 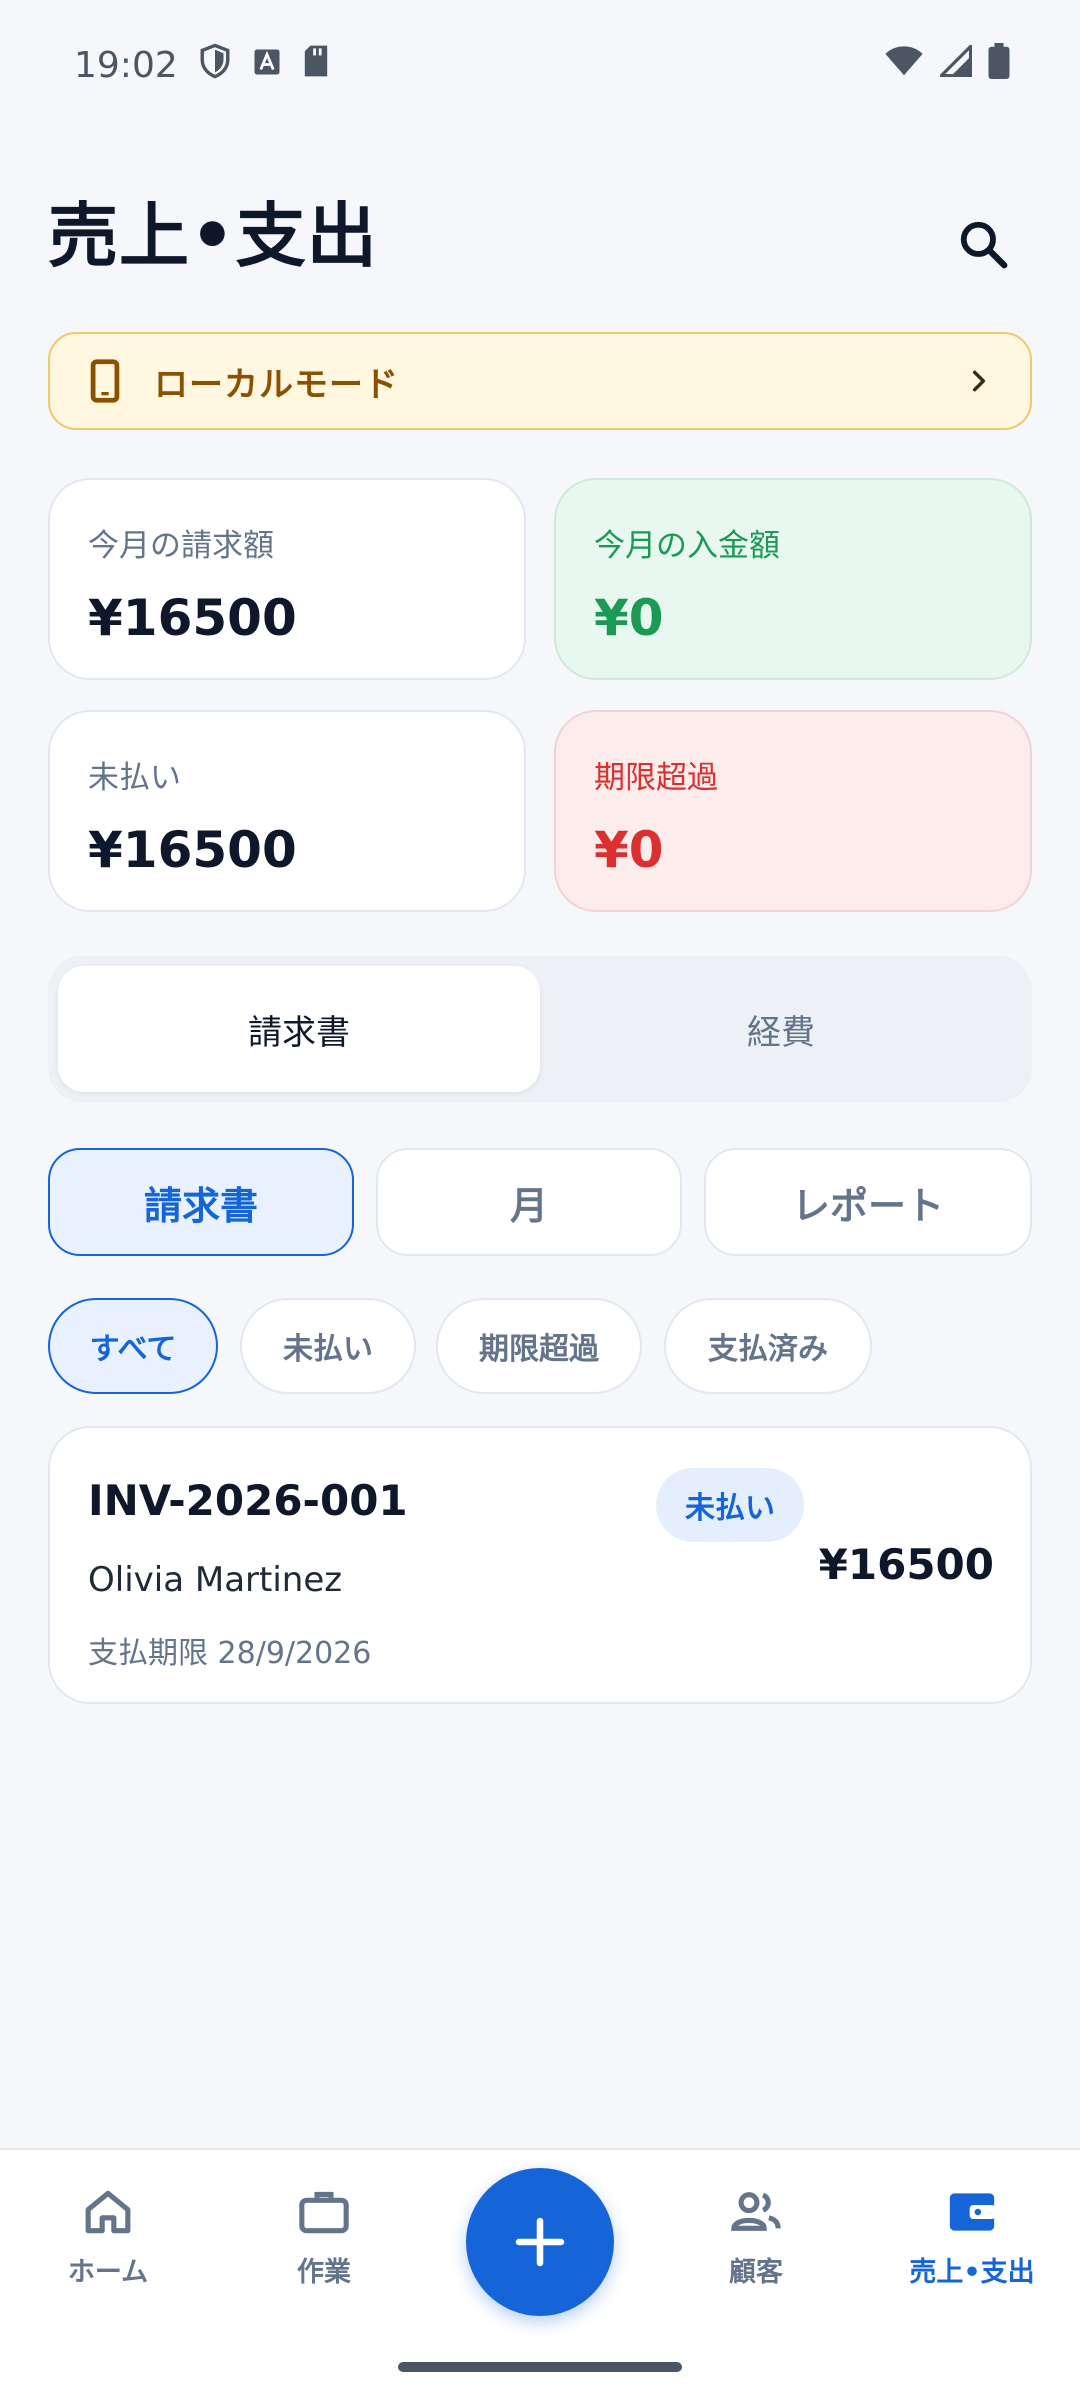 I want to click on status-bar: 19:02, so click(x=540, y=65).